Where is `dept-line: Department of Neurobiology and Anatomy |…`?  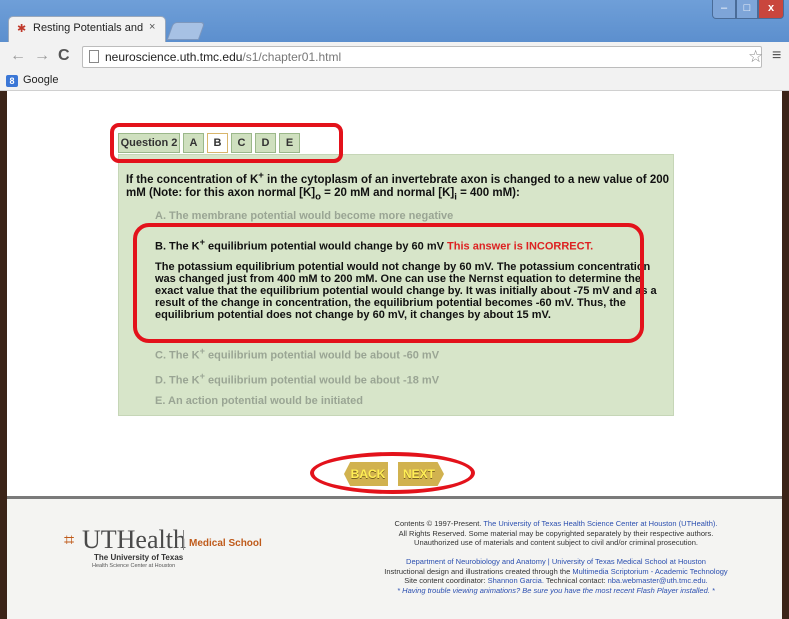 dept-line: Department of Neurobiology and Anatomy |… is located at coordinates (556, 562).